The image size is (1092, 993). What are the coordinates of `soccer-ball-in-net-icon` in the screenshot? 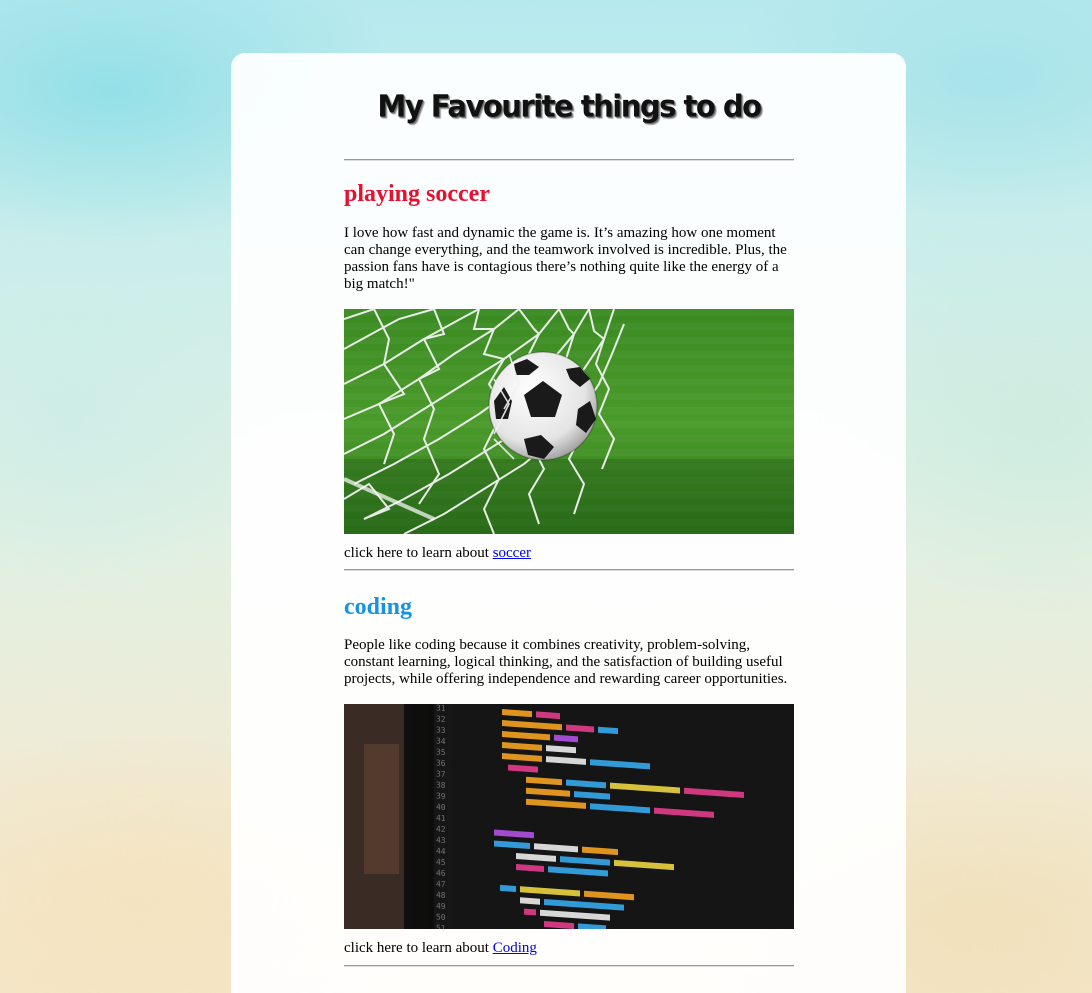 It's located at (569, 421).